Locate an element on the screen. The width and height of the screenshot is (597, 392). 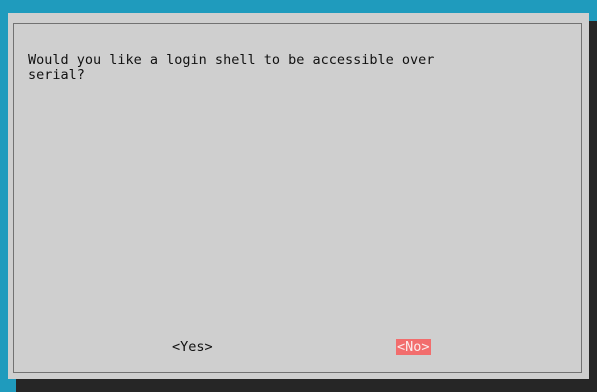
dialog-shadow-right is located at coordinates (593, 200).